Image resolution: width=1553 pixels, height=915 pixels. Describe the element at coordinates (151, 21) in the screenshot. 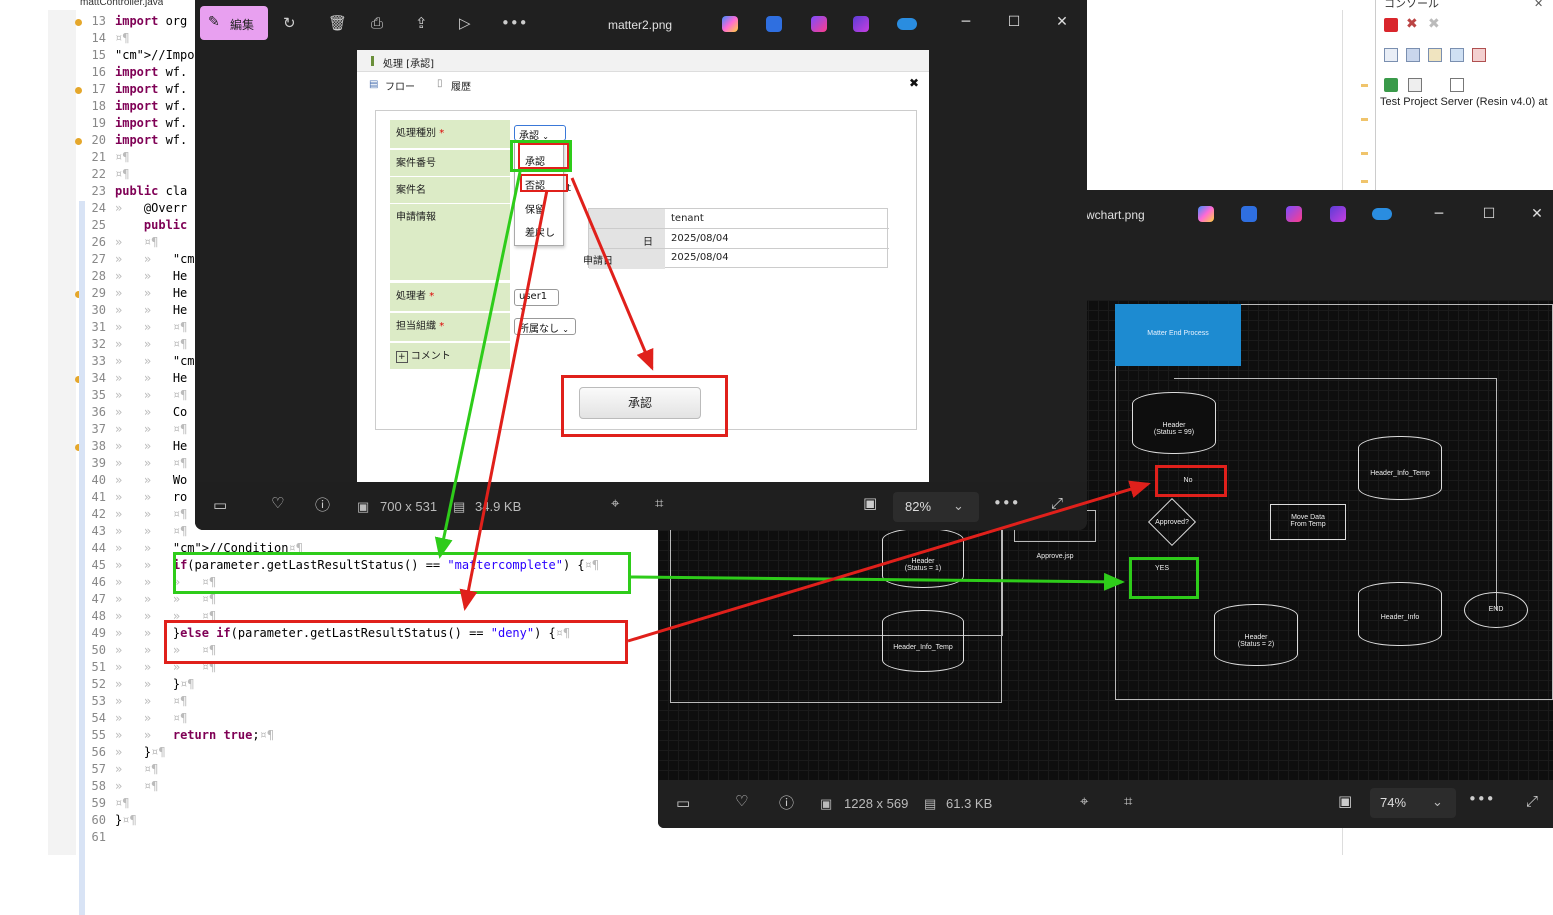

I see `code-line: import org` at that location.